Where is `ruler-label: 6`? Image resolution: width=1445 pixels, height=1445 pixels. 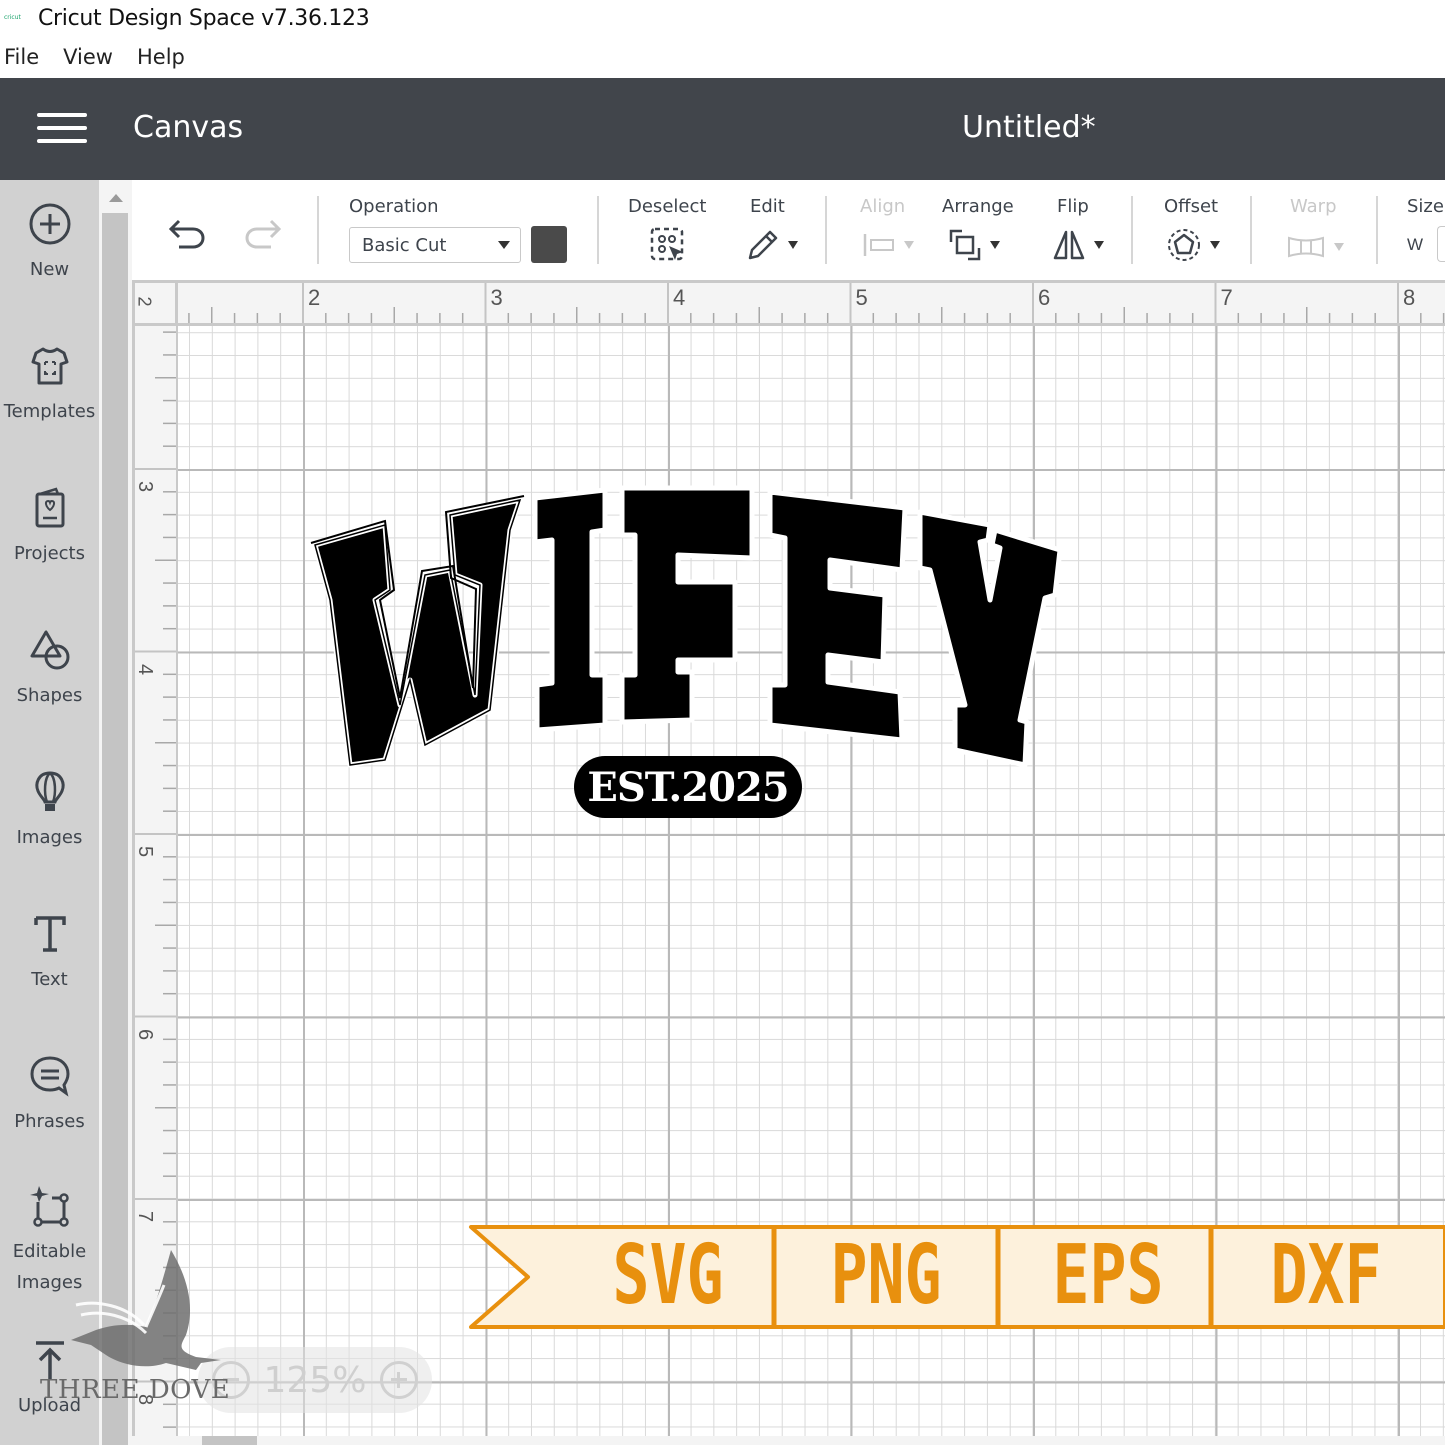 ruler-label: 6 is located at coordinates (1044, 297).